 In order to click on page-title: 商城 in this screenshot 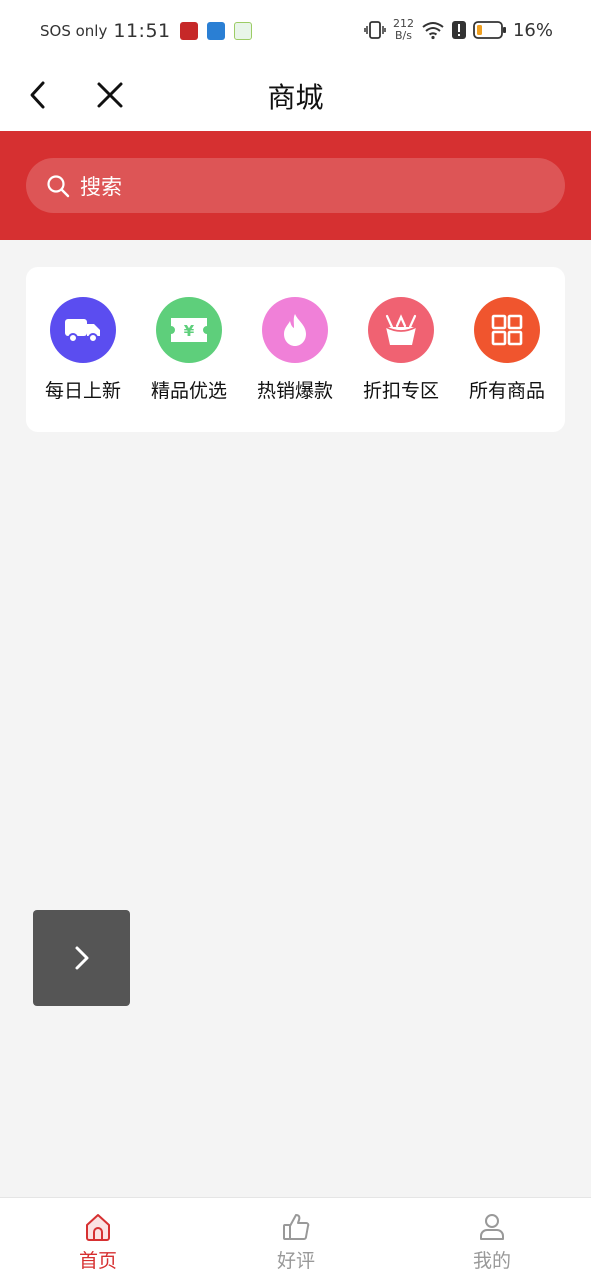, I will do `click(295, 97)`.